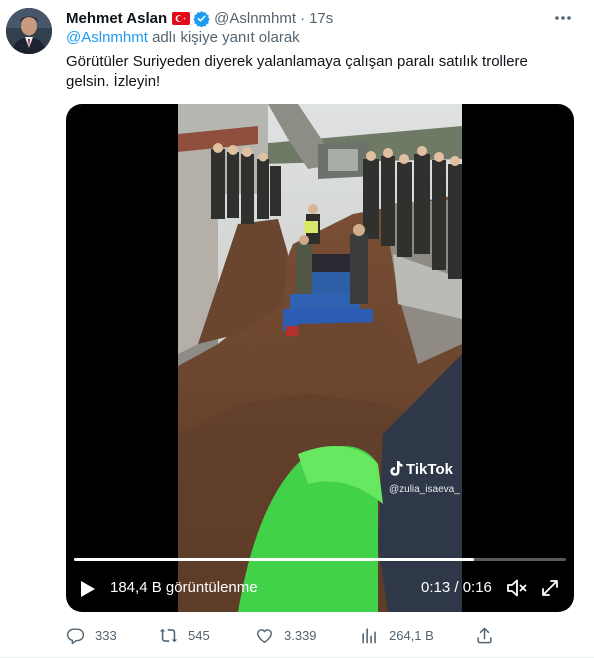  What do you see at coordinates (181, 18) in the screenshot?
I see `turkey-flag-icon` at bounding box center [181, 18].